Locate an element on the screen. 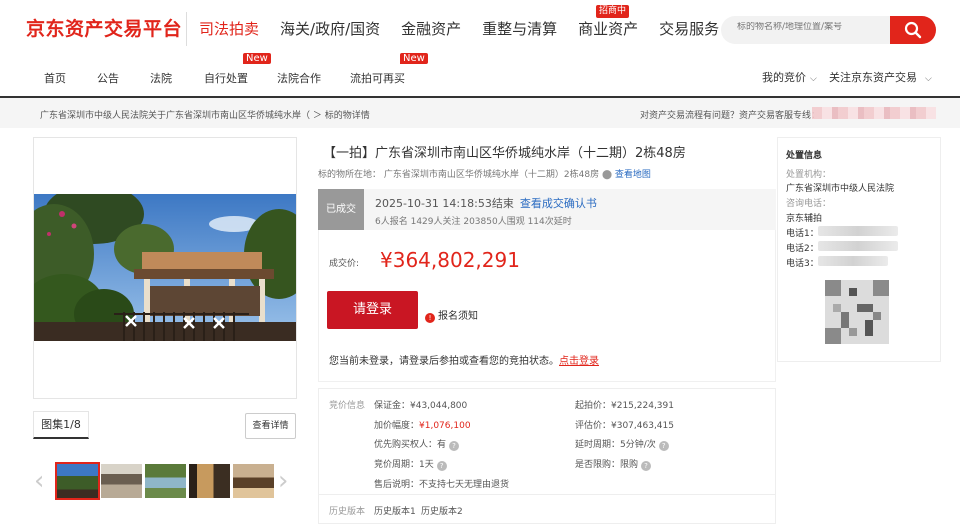 The height and width of the screenshot is (529, 960). after-sale: 售后说明：不支持七天无理由退货 is located at coordinates (442, 485).